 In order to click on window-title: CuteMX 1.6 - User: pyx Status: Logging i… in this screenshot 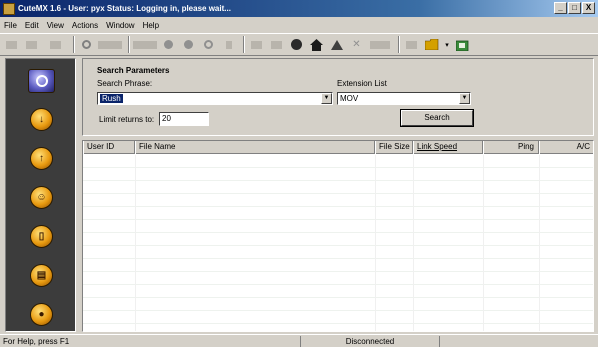, I will do `click(124, 8)`.